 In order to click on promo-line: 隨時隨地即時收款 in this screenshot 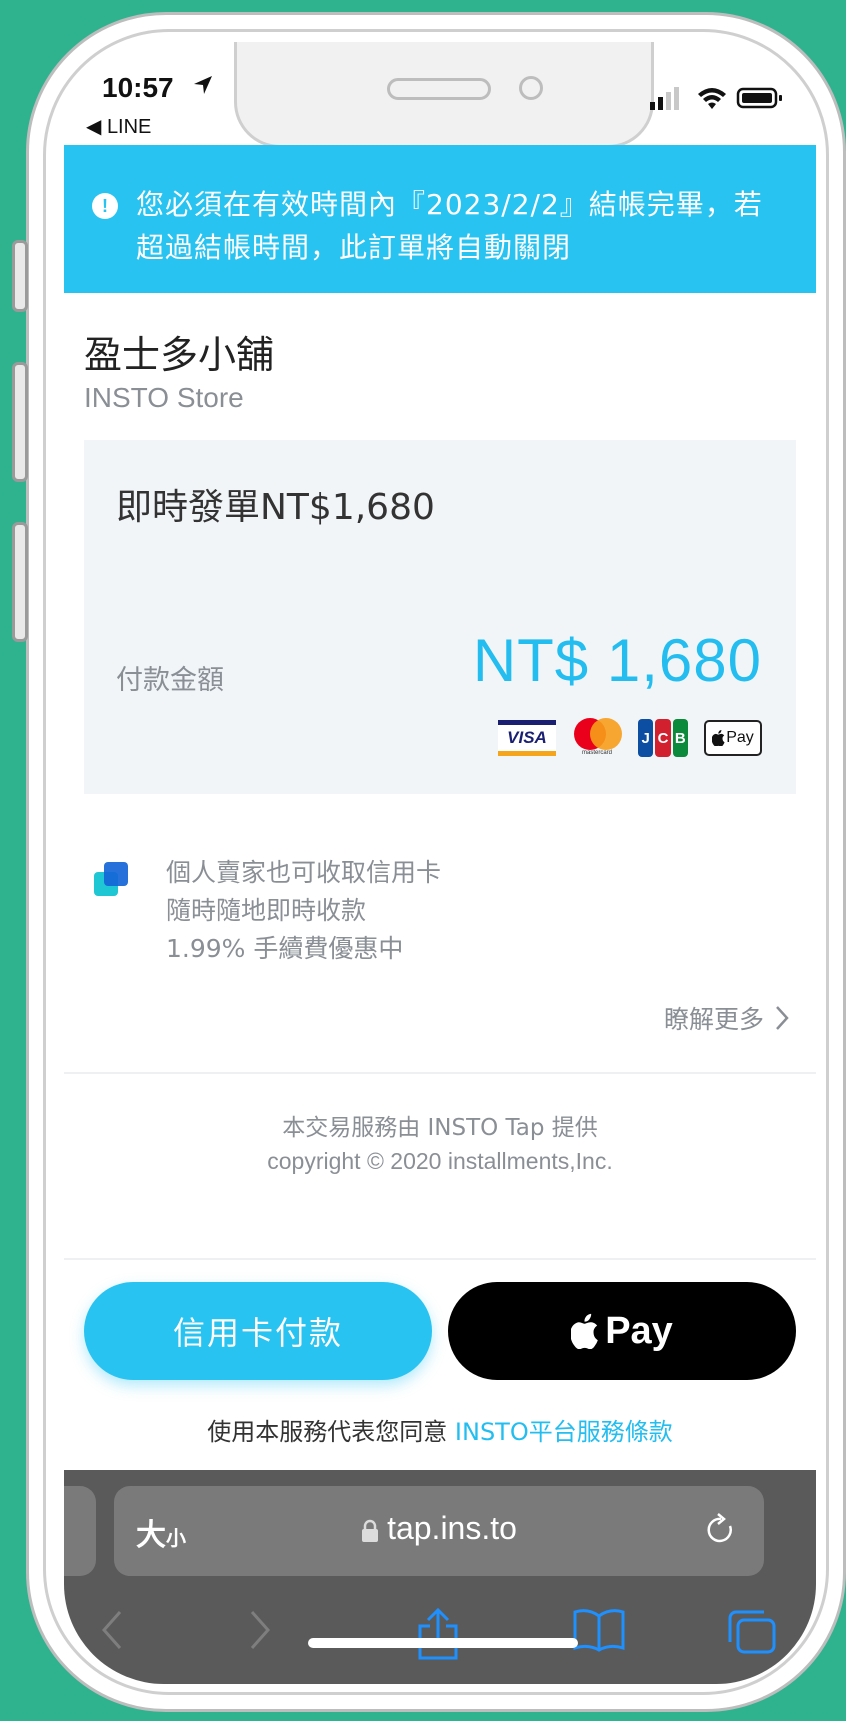, I will do `click(266, 910)`.